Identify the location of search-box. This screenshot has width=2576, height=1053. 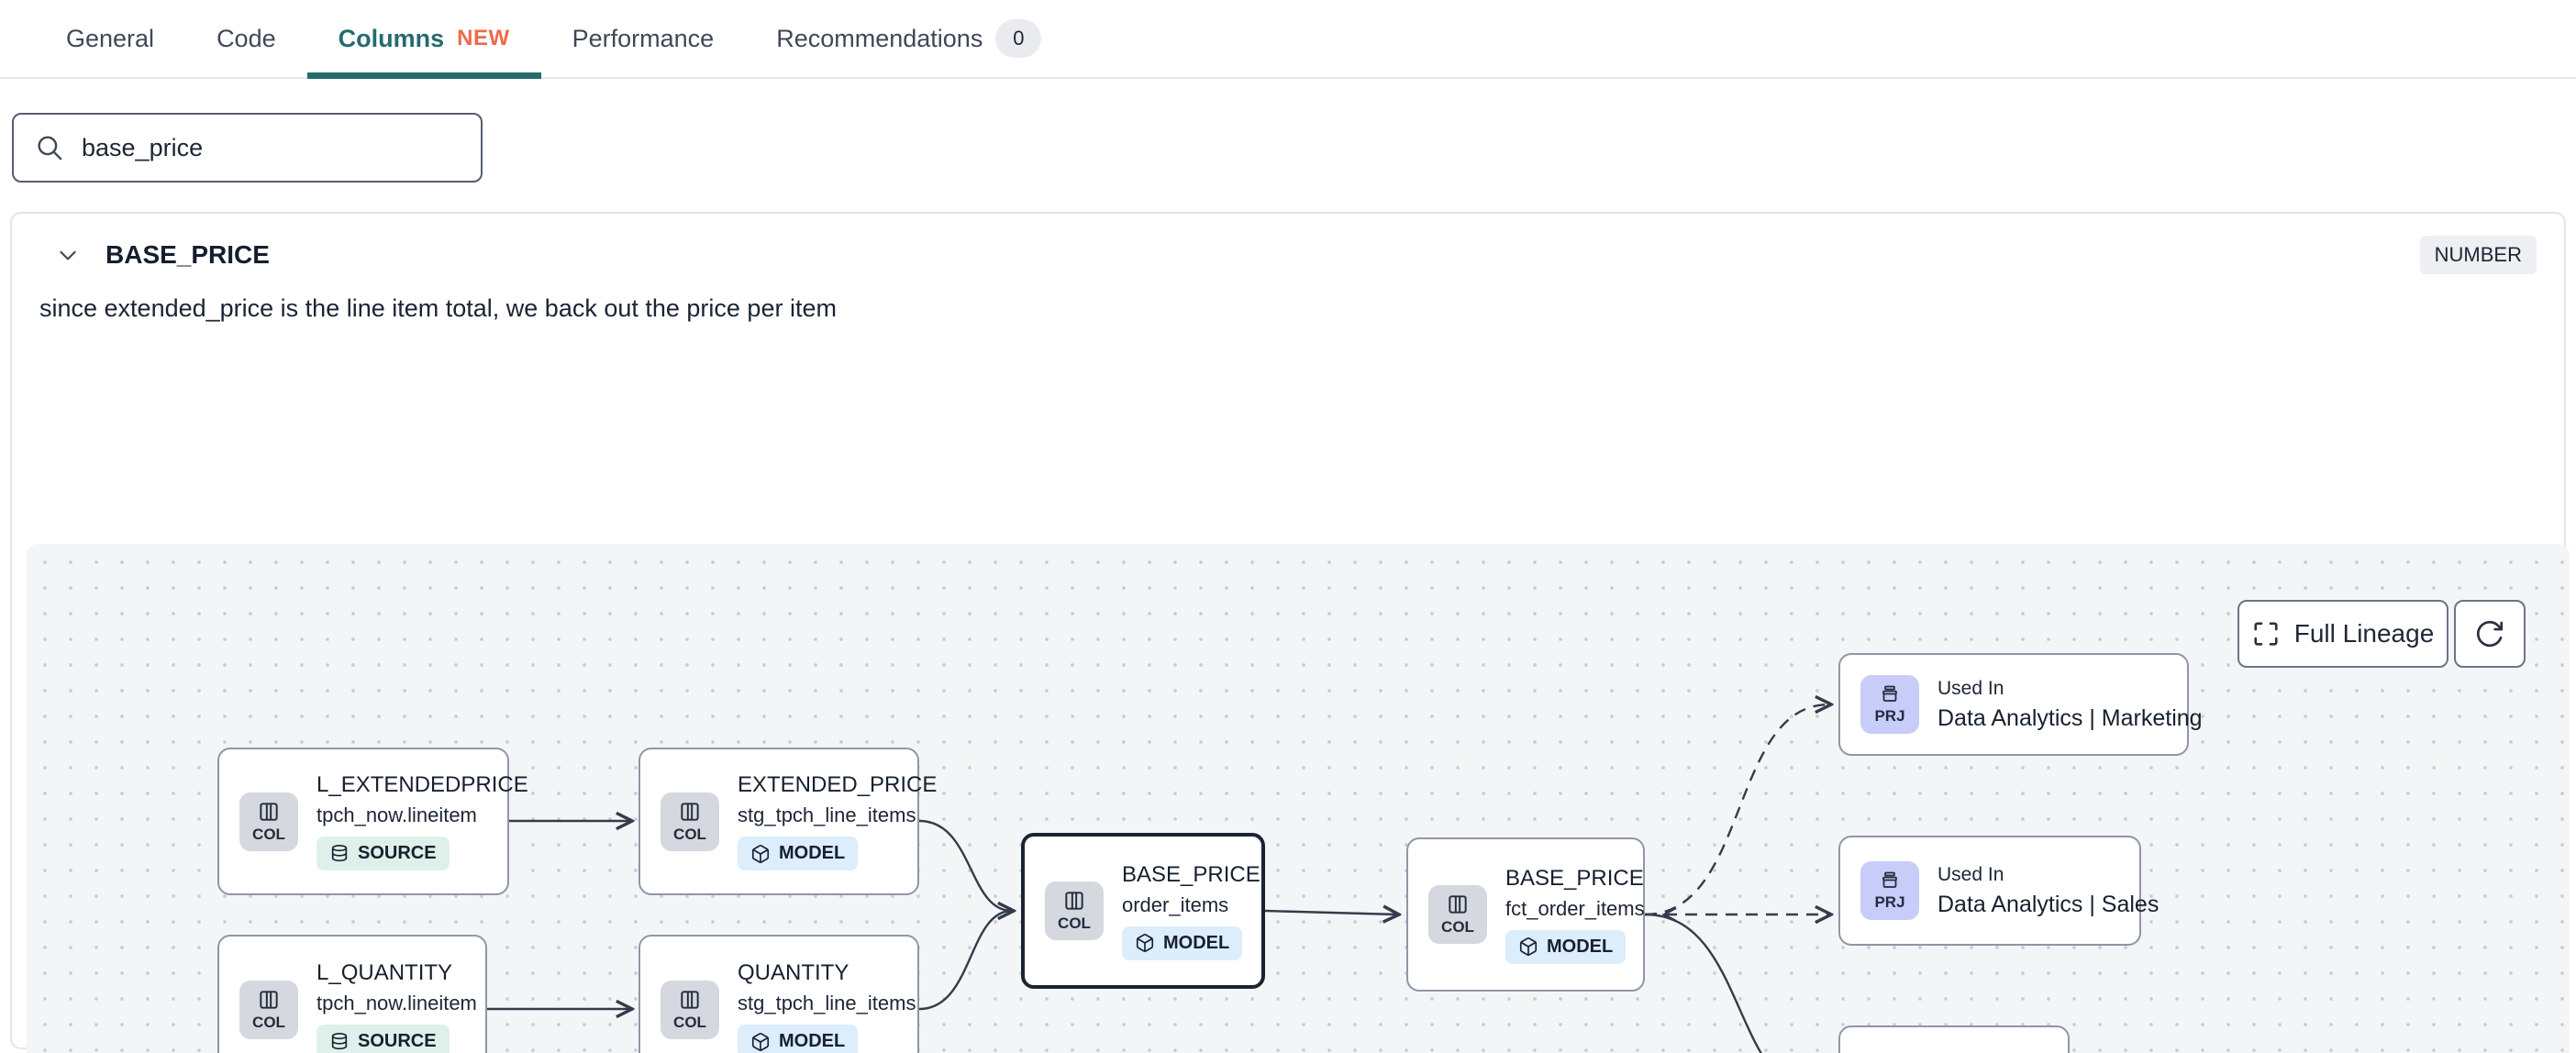
(247, 148).